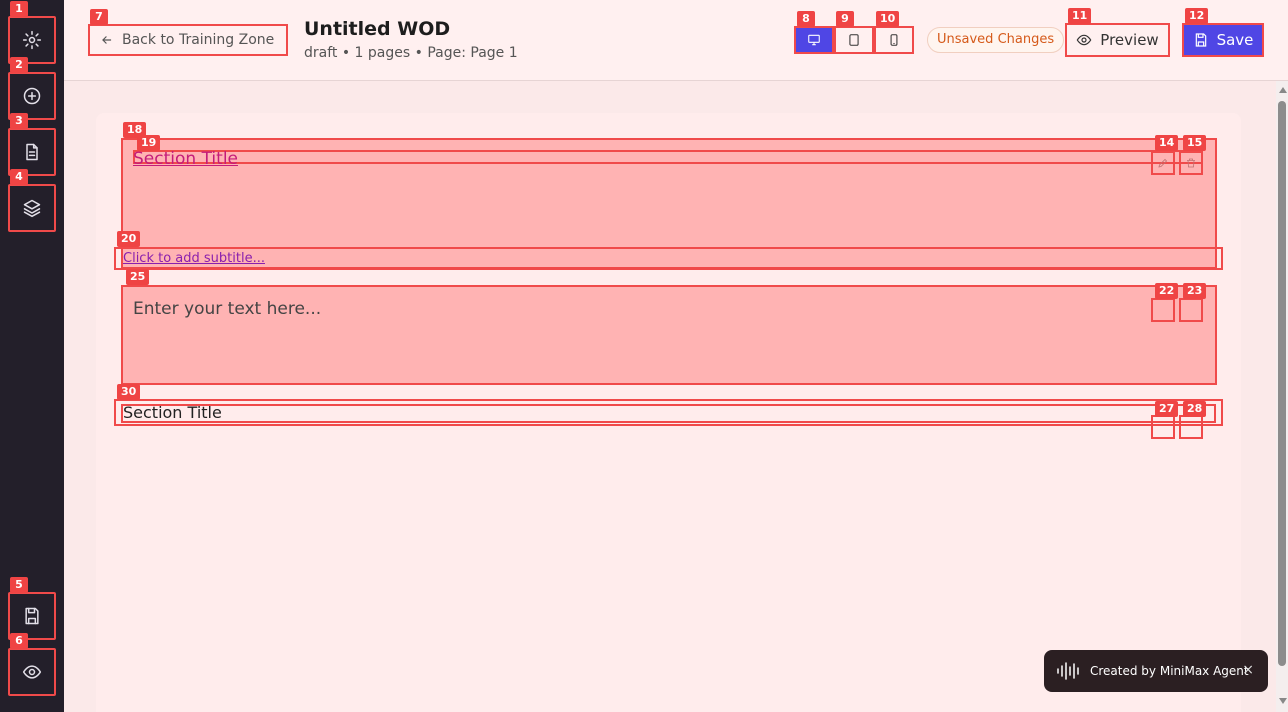 The height and width of the screenshot is (712, 1288). I want to click on gear-icon, so click(32, 40).